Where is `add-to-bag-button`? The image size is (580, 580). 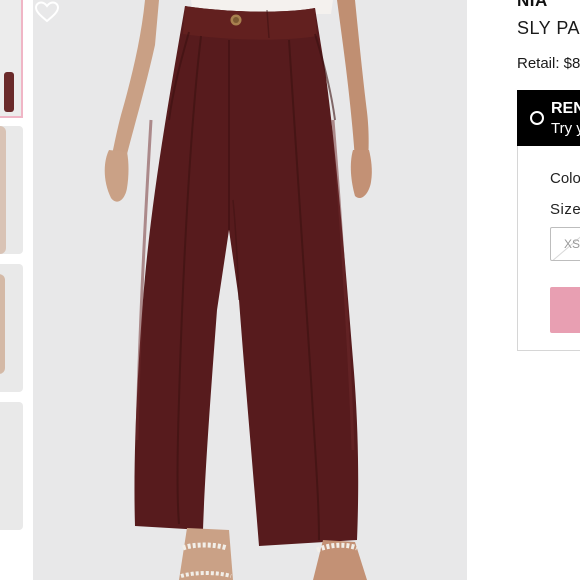
add-to-bag-button is located at coordinates (565, 310).